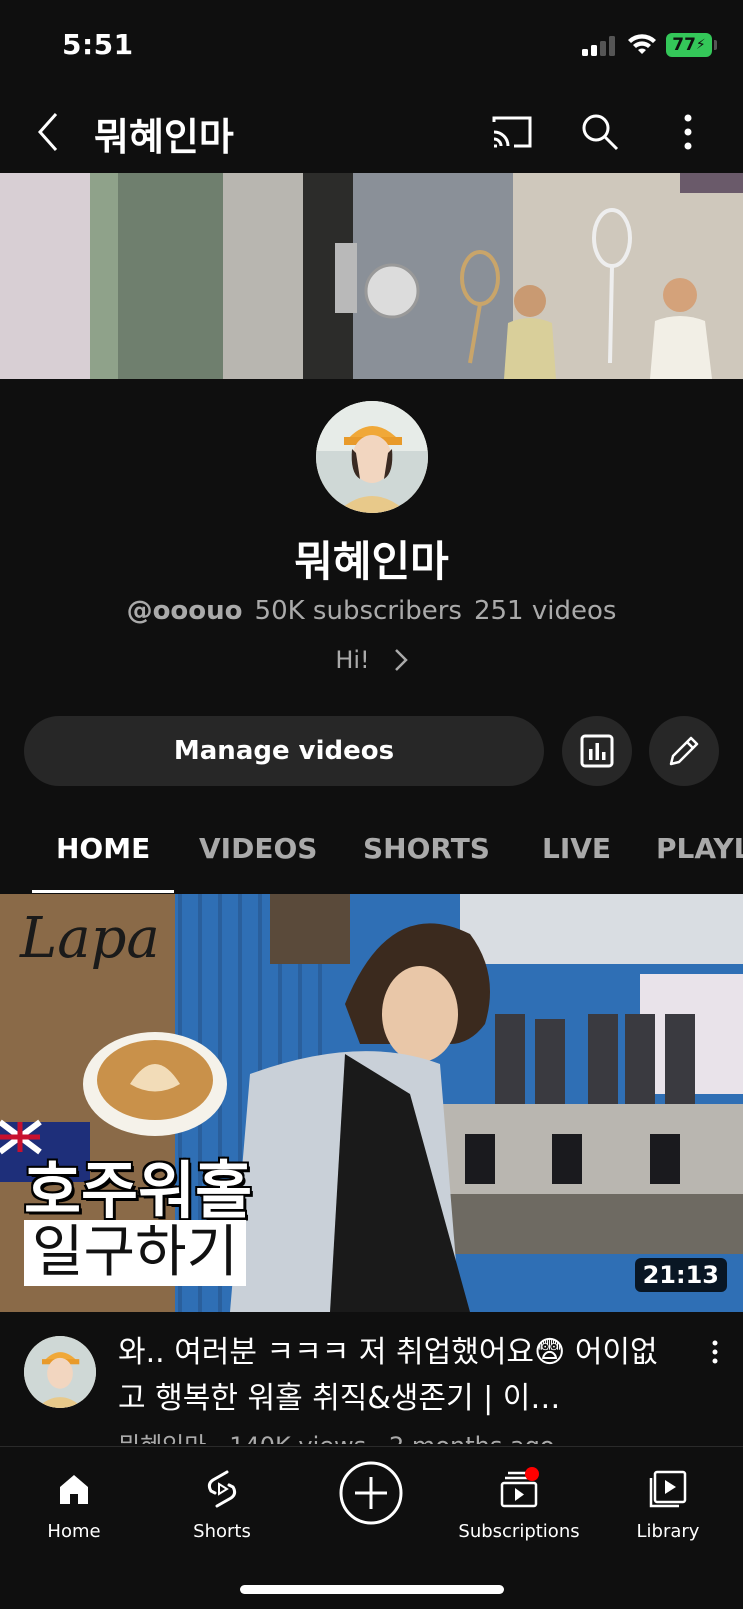  Describe the element at coordinates (372, 457) in the screenshot. I see `channel-avatar` at that location.